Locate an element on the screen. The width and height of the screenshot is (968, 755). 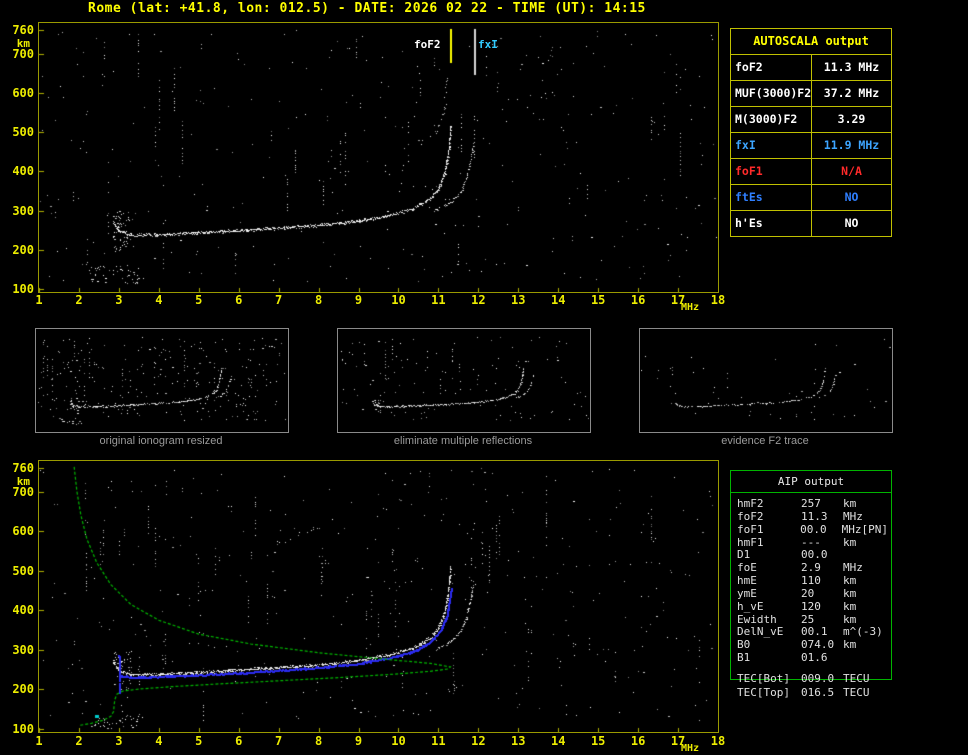
fof2-marker-label: foF2 is located at coordinates (427, 44).